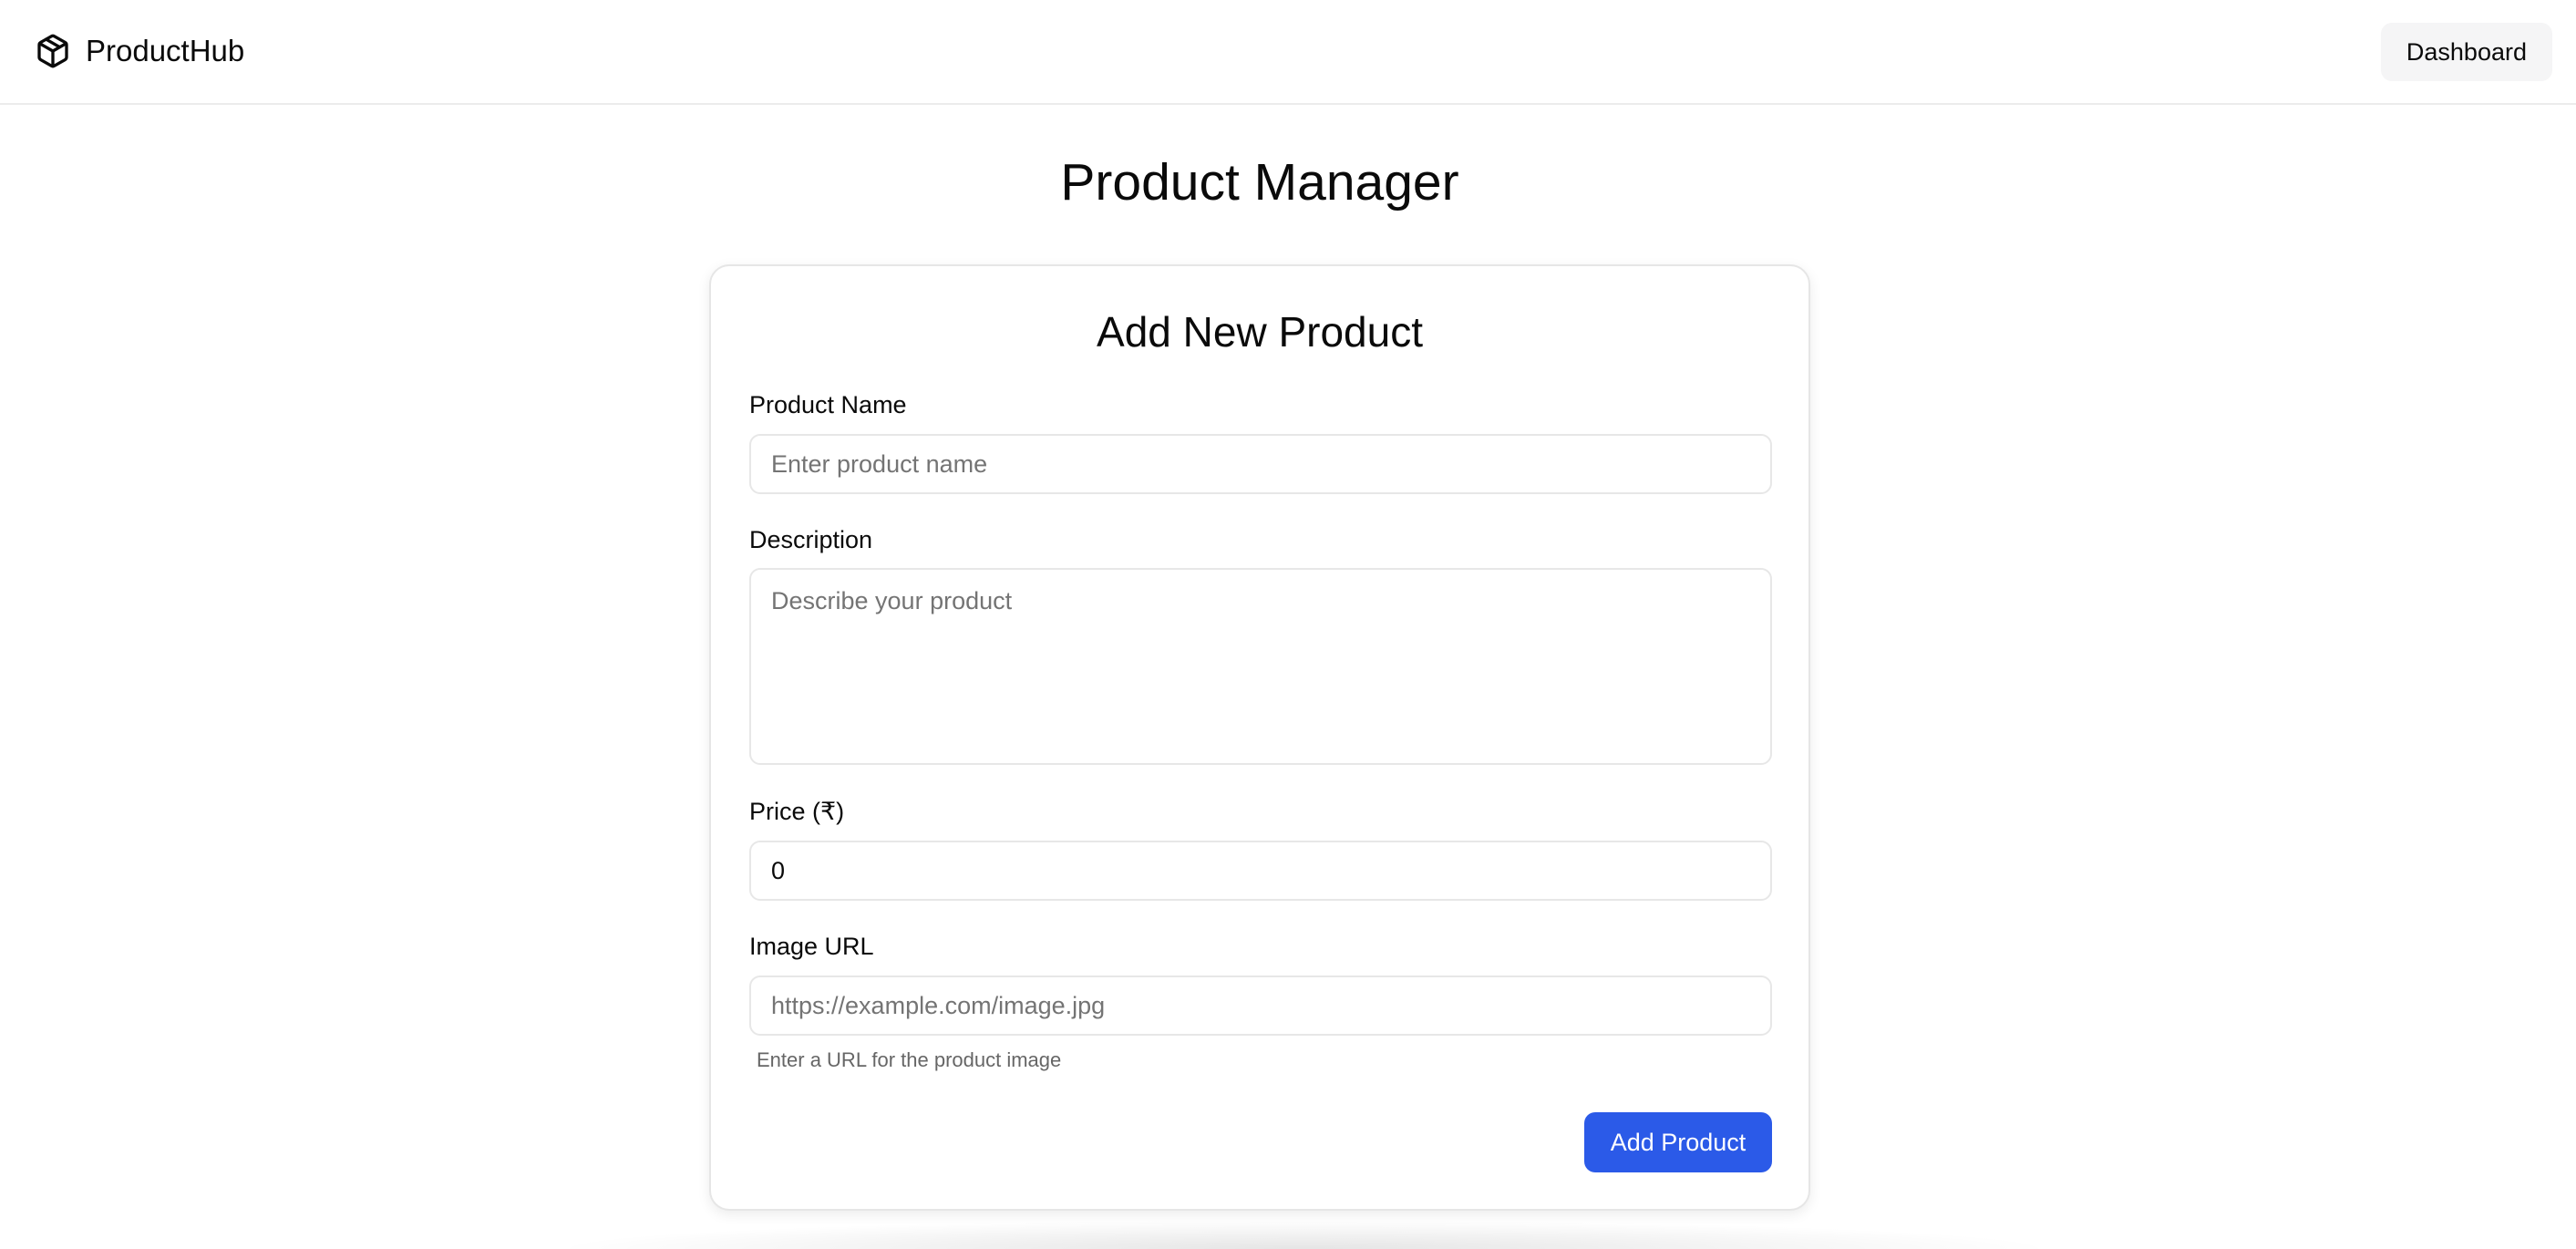 Image resolution: width=2576 pixels, height=1249 pixels. Describe the element at coordinates (797, 811) in the screenshot. I see `price-label: Price (₹)` at that location.